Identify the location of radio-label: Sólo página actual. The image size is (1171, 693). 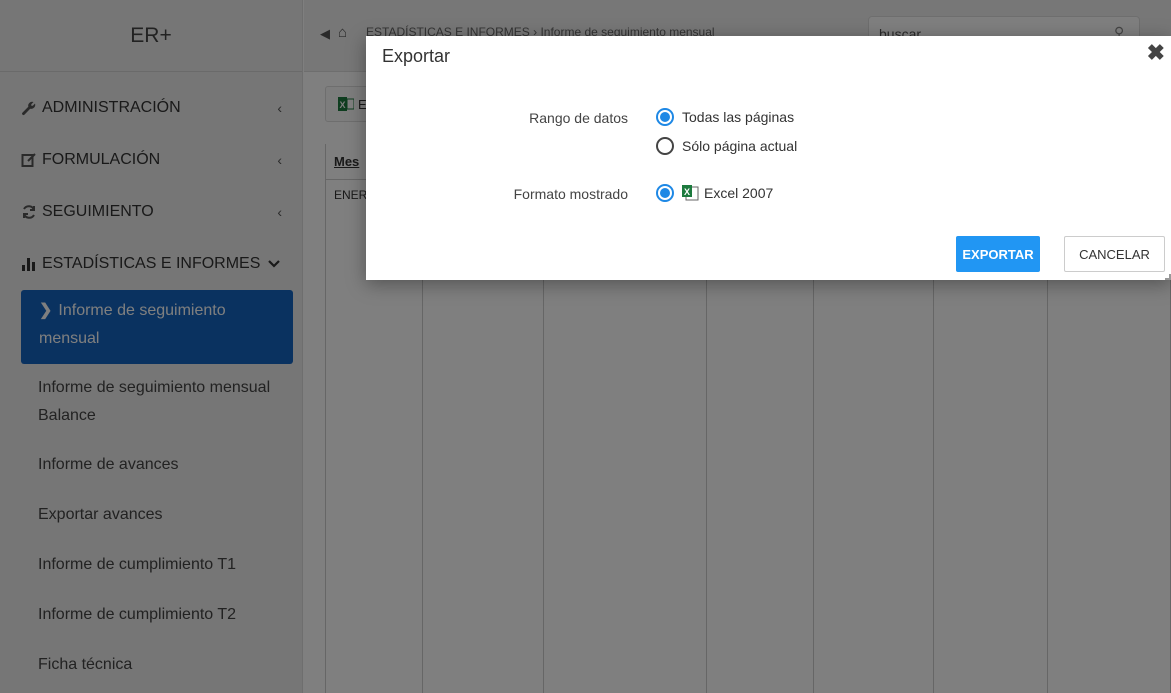
(740, 146).